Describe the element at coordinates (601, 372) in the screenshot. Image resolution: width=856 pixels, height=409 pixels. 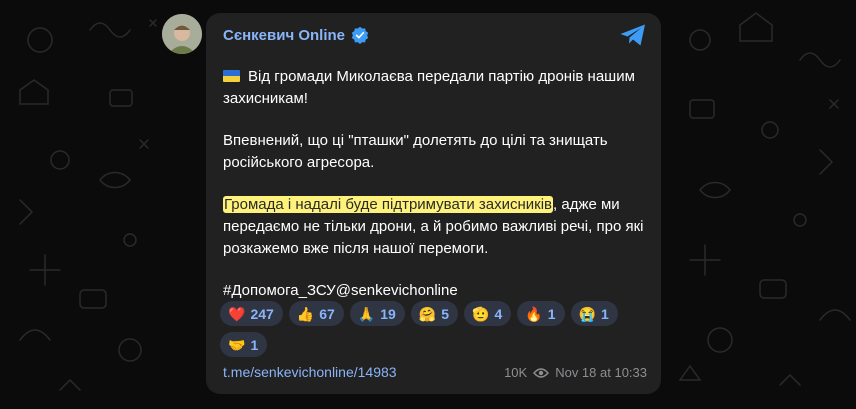
I see `post-datetime: Nov 18 at 10:33` at that location.